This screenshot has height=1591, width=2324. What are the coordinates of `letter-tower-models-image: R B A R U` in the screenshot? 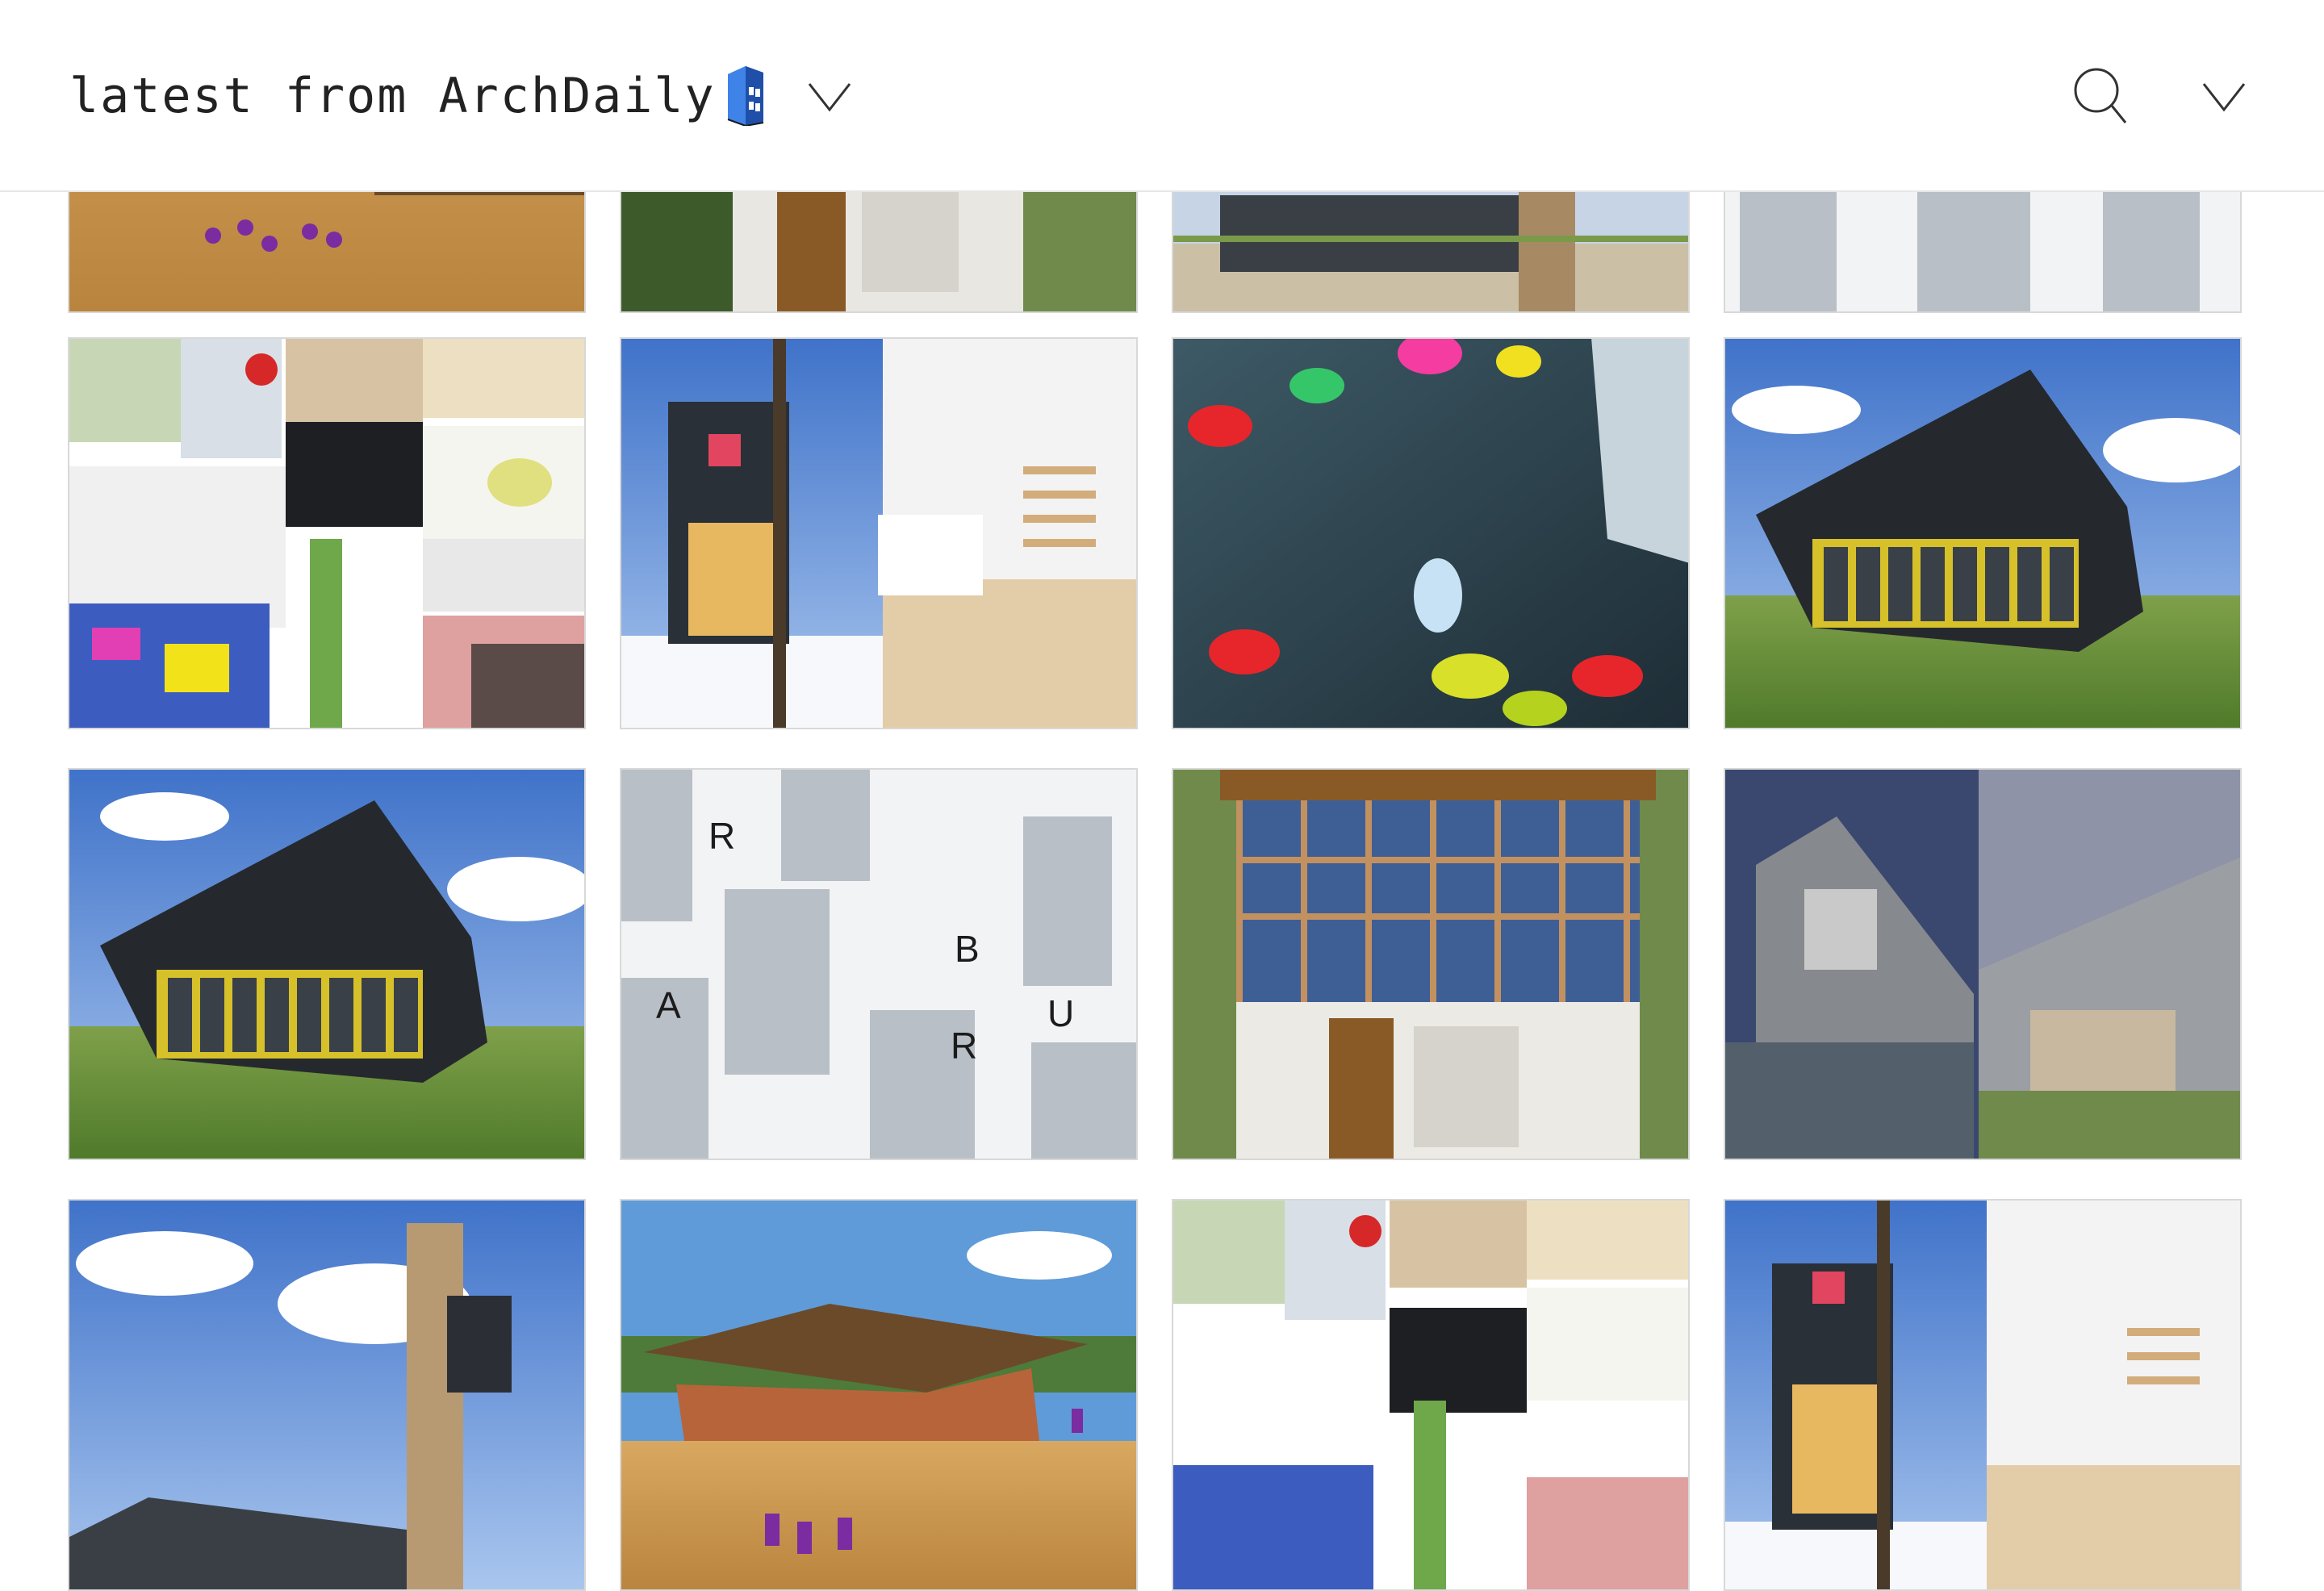 It's located at (879, 964).